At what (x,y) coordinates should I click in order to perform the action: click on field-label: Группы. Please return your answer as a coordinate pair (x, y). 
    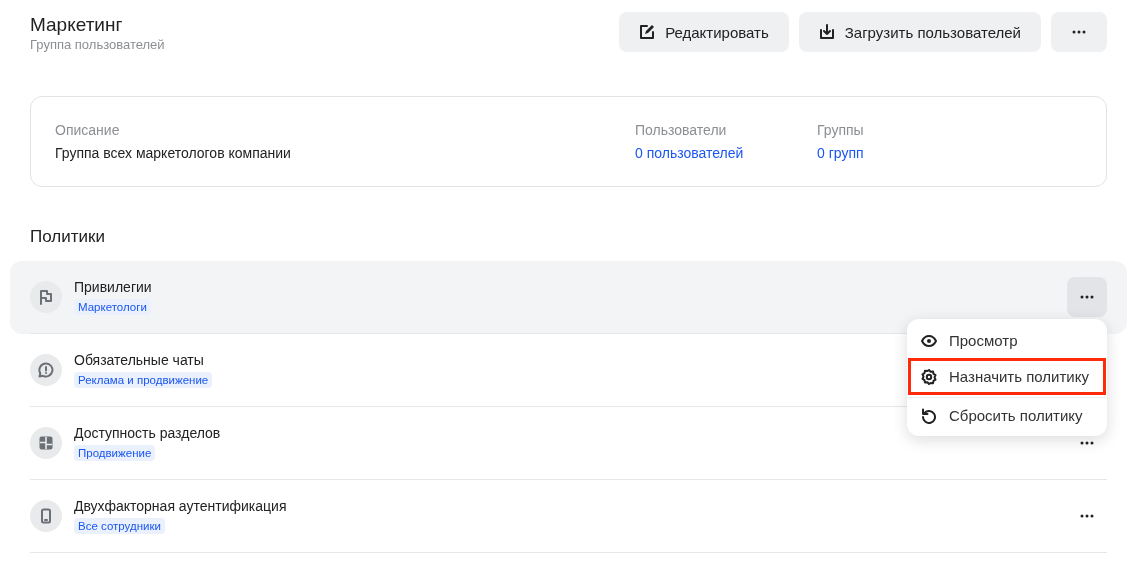
    Looking at the image, I should click on (840, 130).